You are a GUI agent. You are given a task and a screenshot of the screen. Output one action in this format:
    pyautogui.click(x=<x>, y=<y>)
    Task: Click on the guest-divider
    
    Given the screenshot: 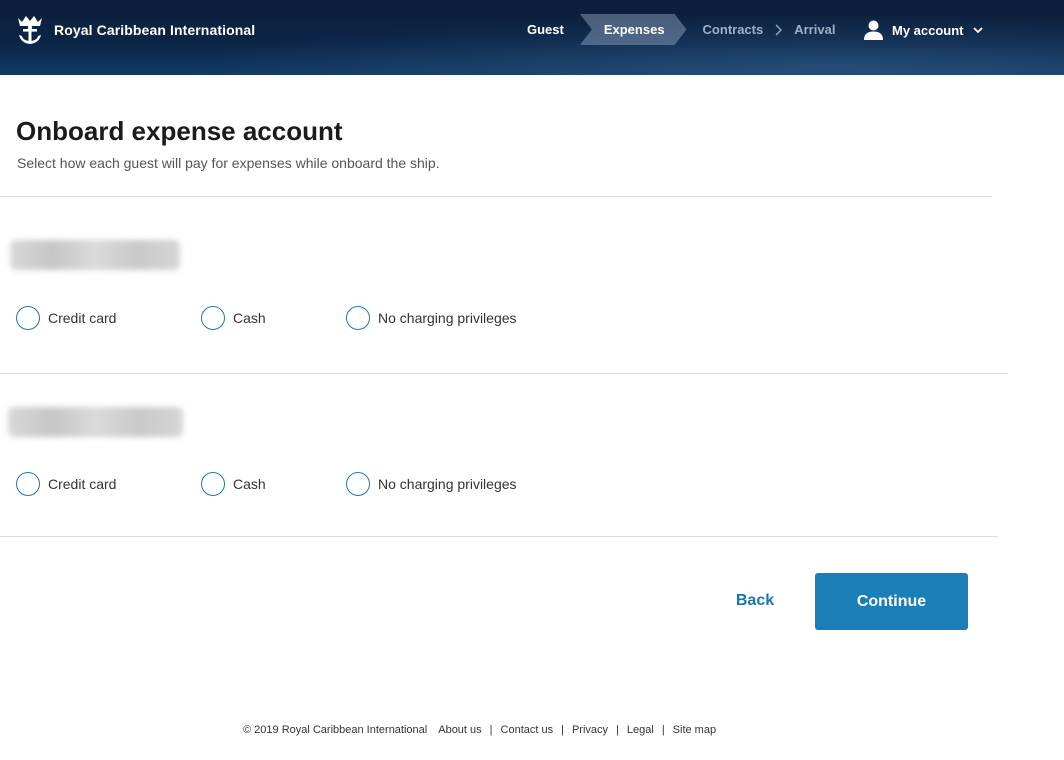 What is the action you would take?
    pyautogui.click(x=504, y=373)
    